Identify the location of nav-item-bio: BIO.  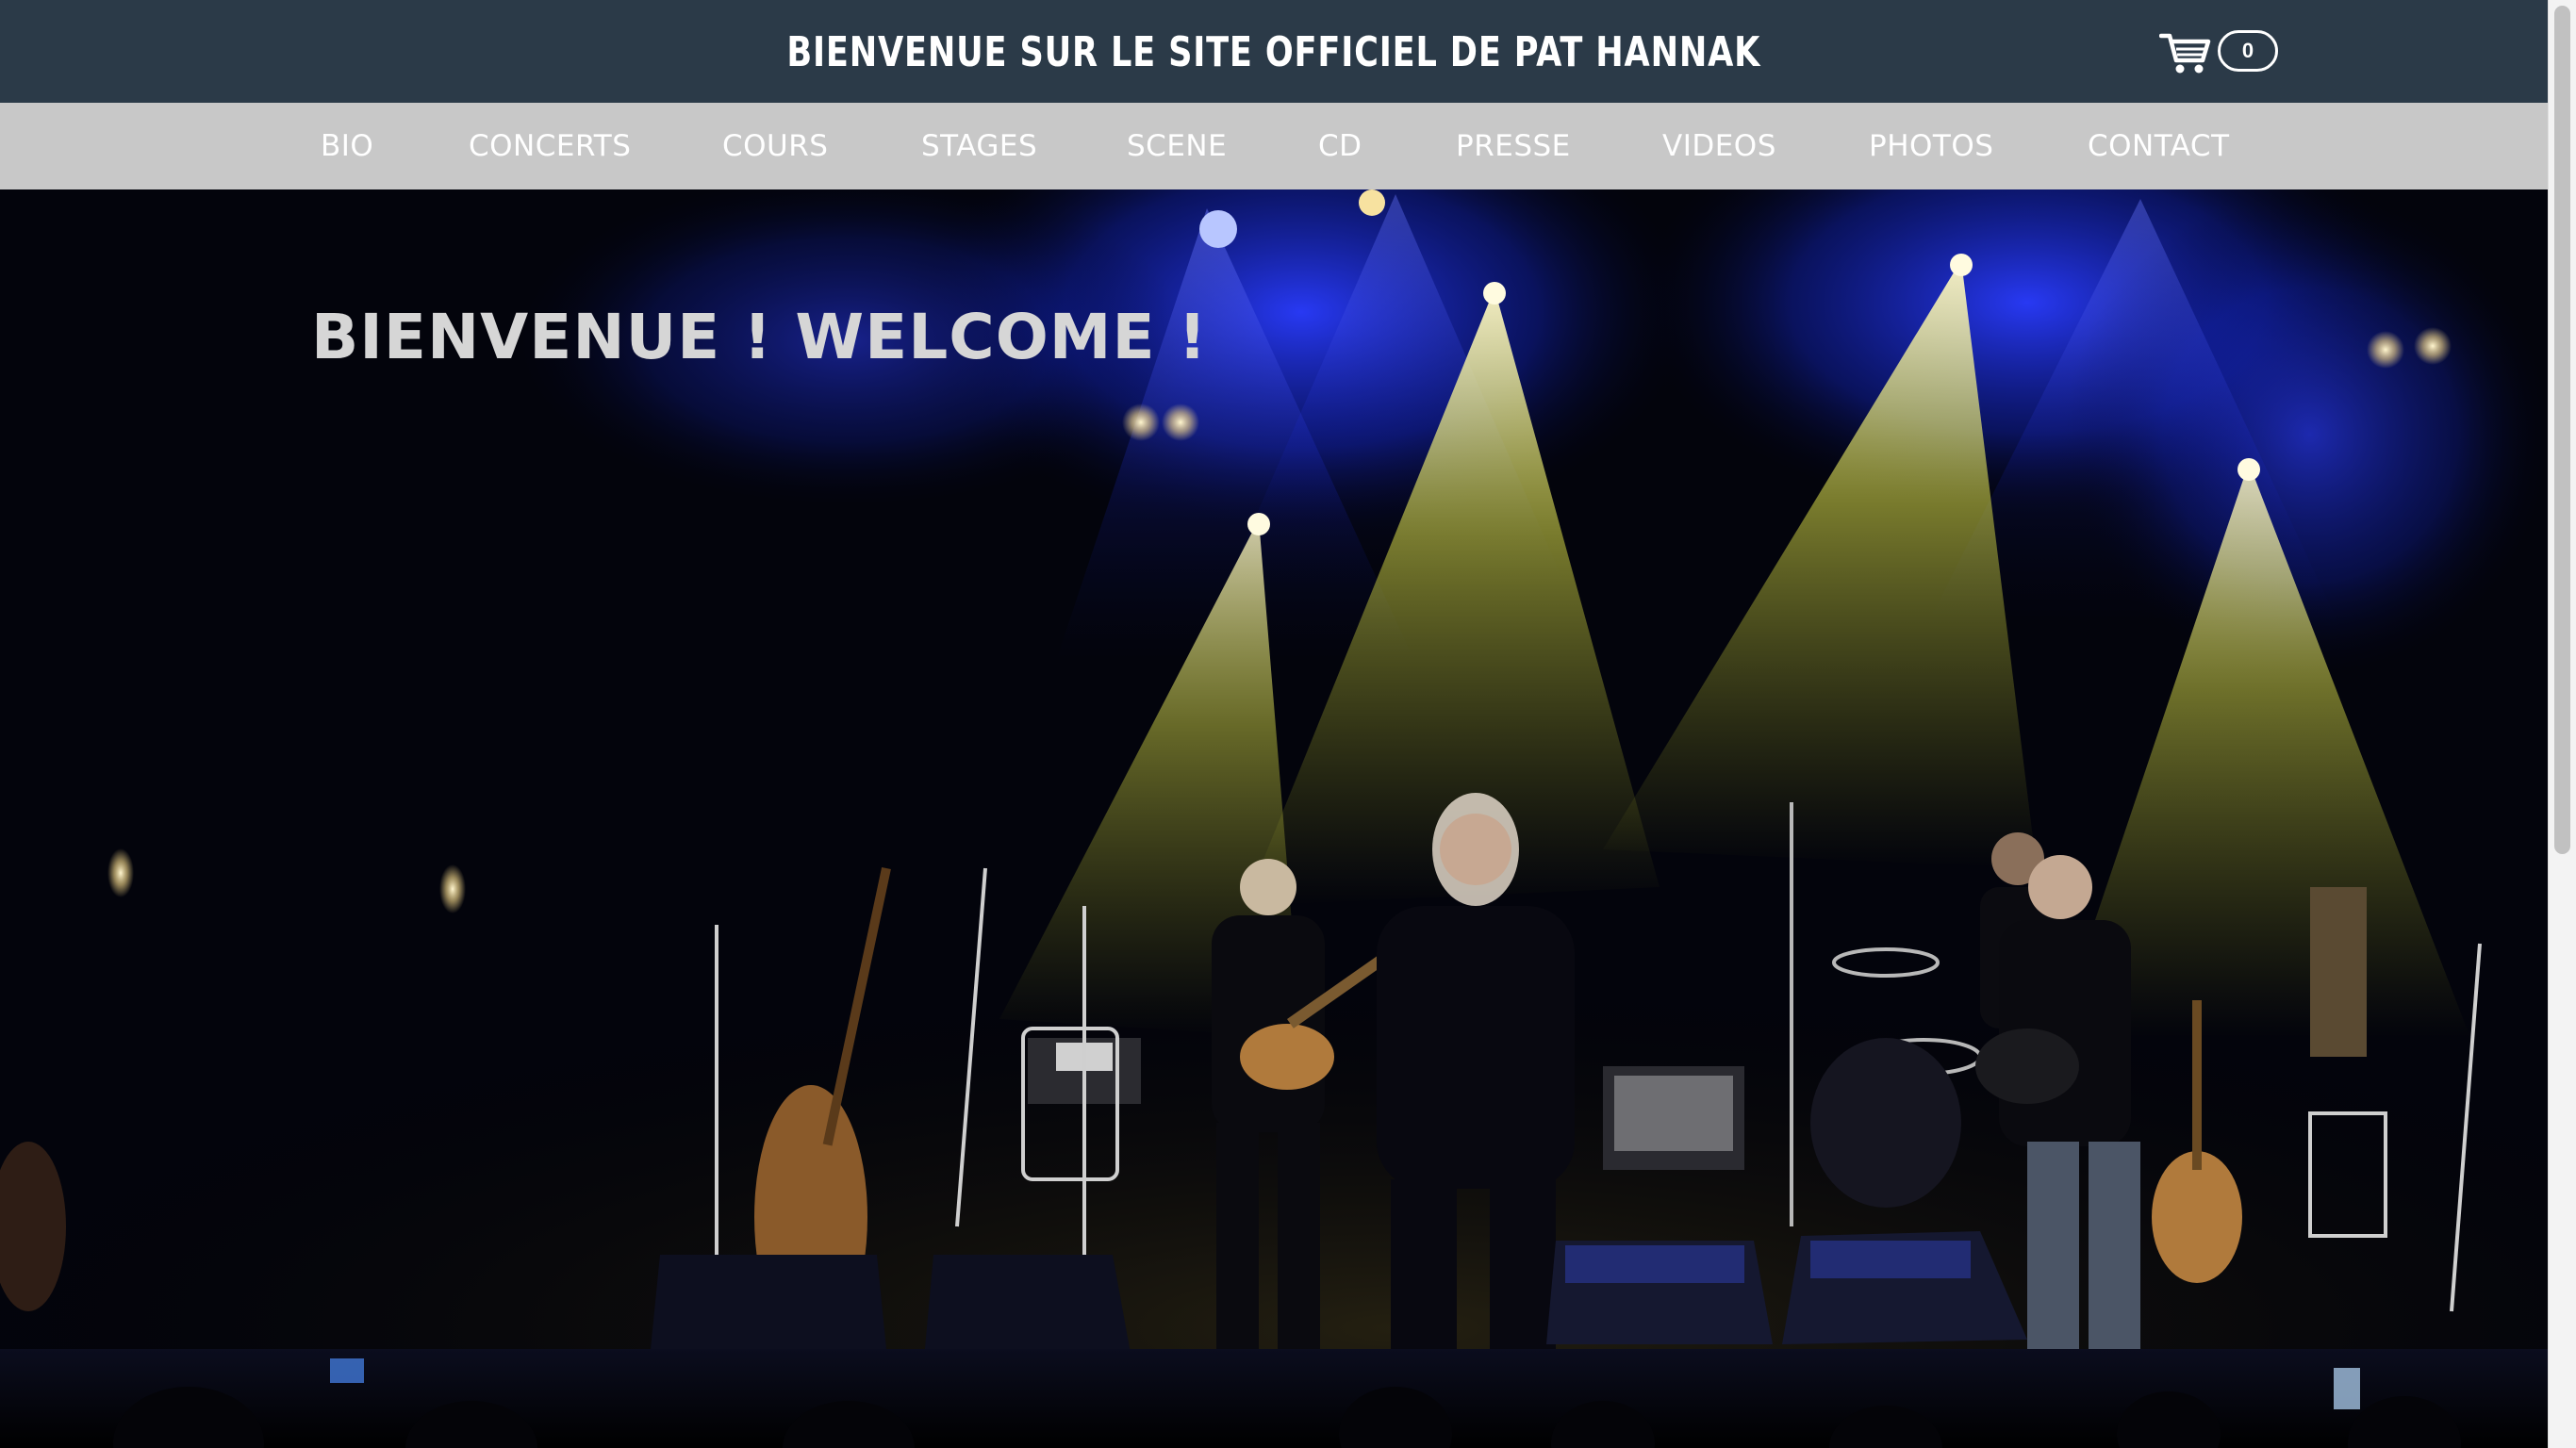
(347, 146).